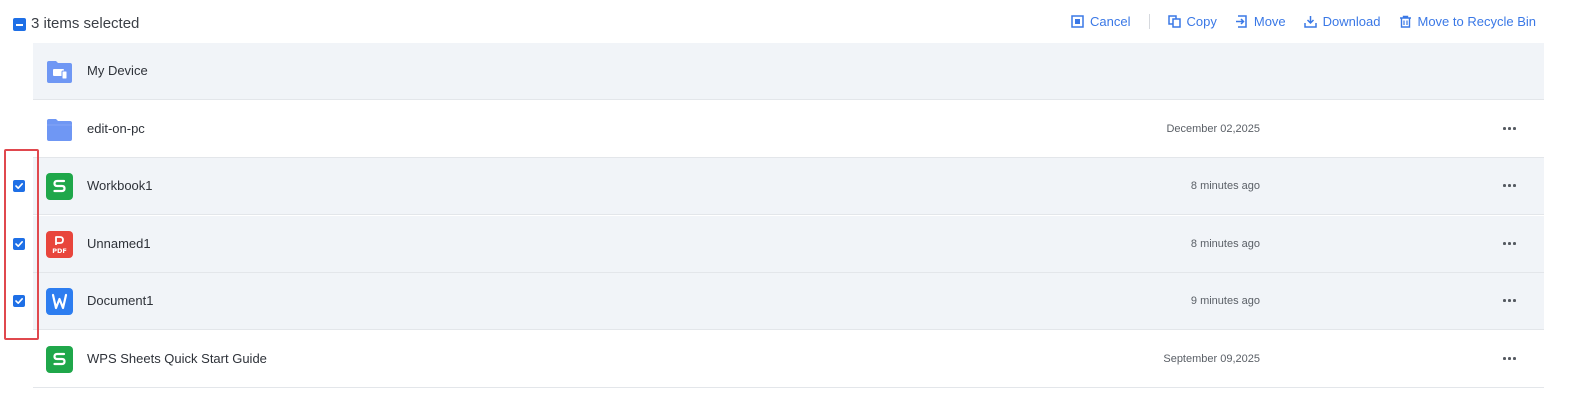  I want to click on device-folder-icon, so click(59, 71).